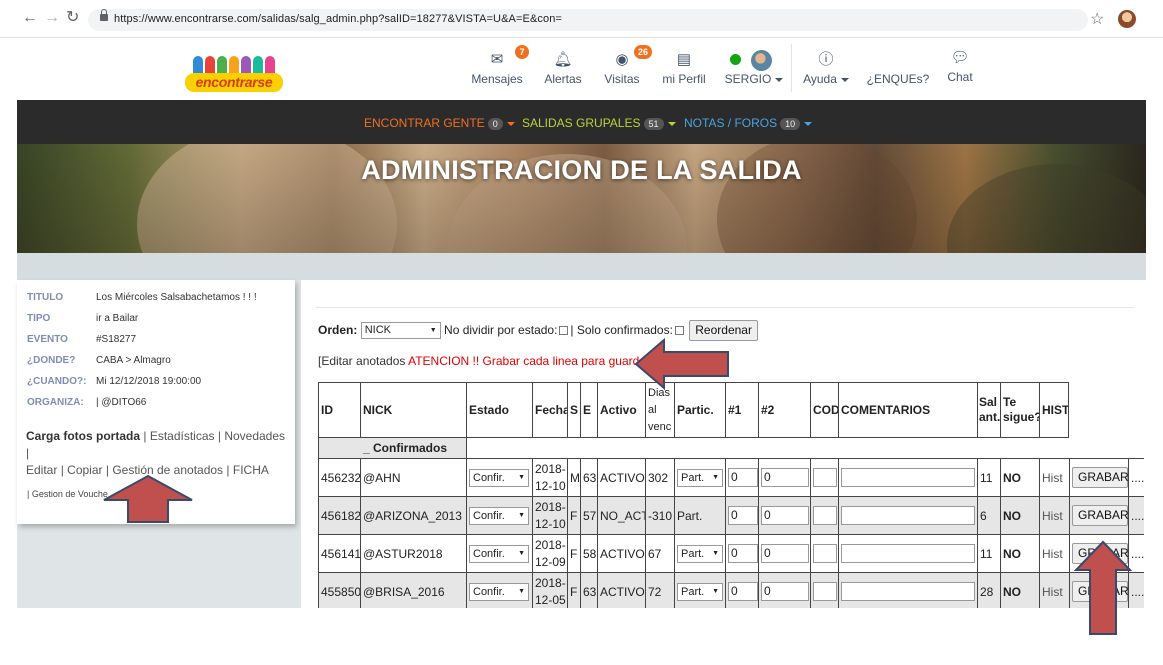 Image resolution: width=1163 pixels, height=665 pixels. I want to click on col-header-num2: #2, so click(784, 410).